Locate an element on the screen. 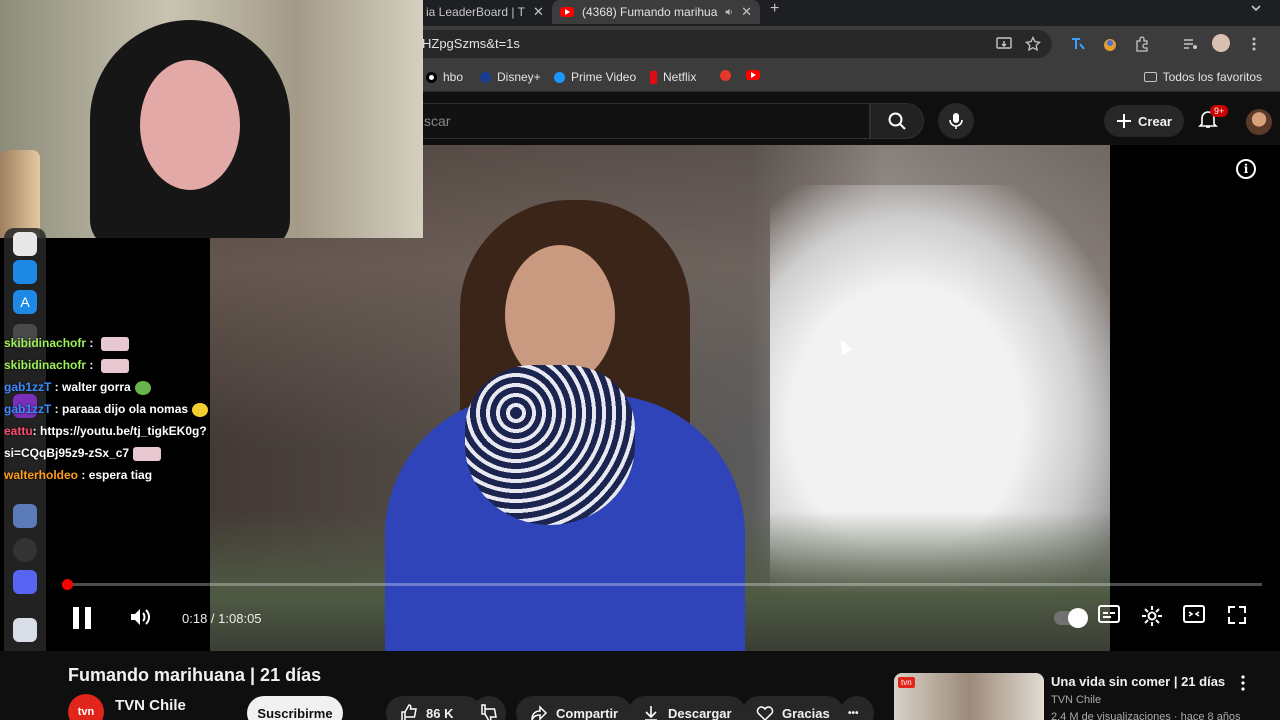  document-icon is located at coordinates (25, 630).